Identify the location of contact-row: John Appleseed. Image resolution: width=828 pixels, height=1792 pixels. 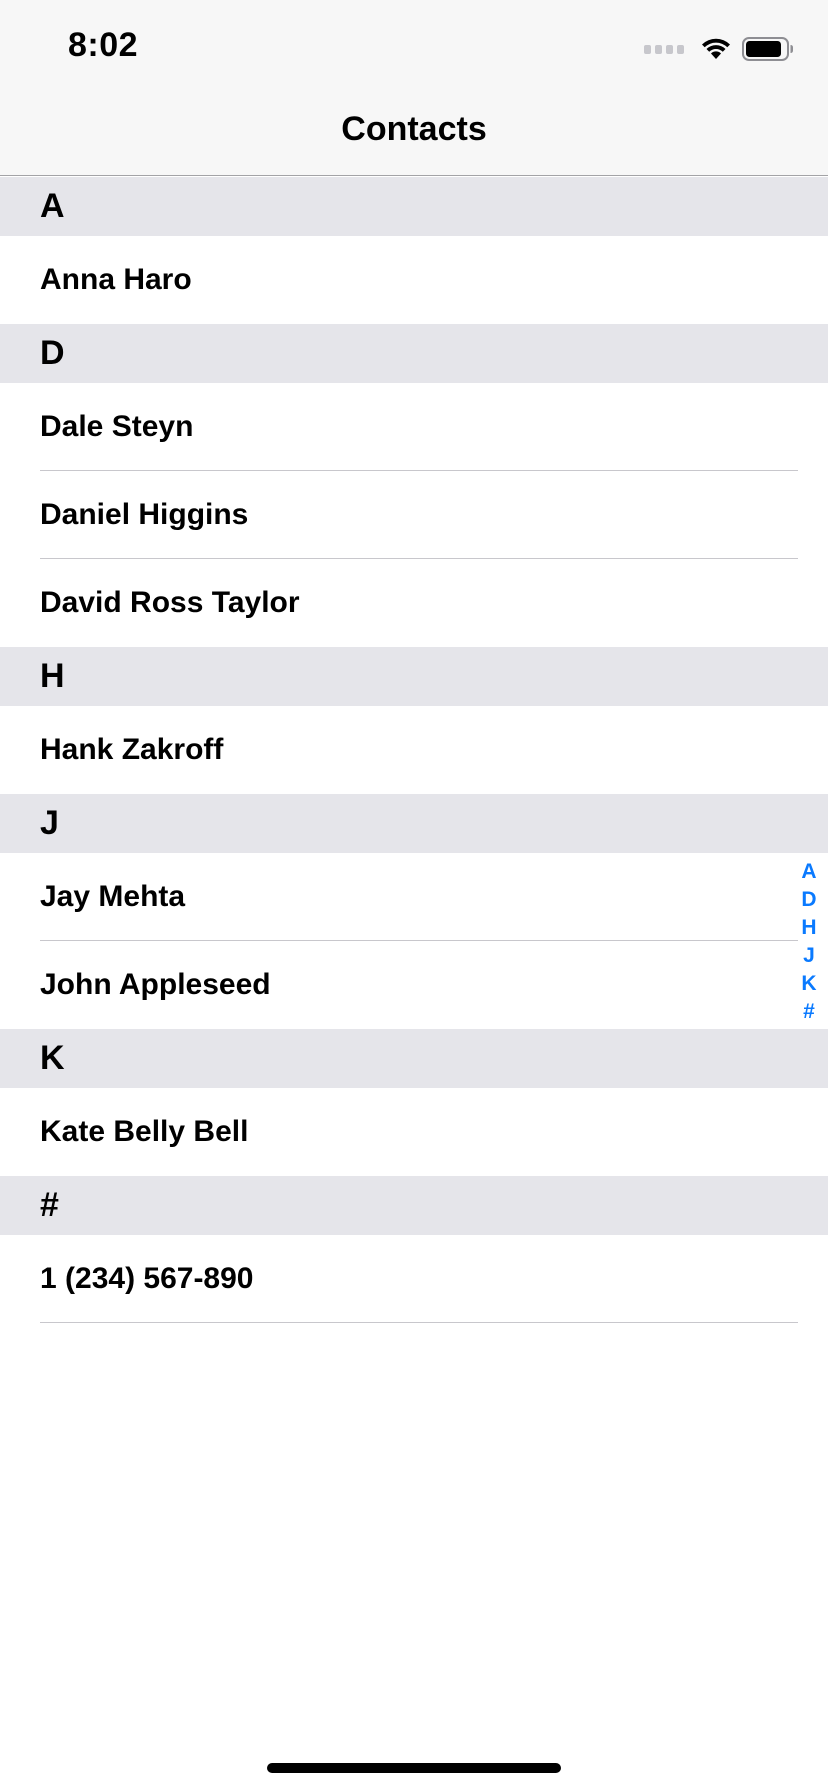
(414, 985).